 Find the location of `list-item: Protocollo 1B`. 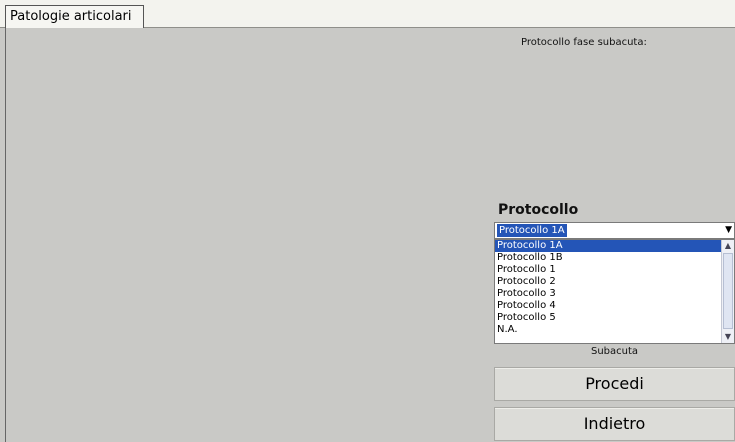

list-item: Protocollo 1B is located at coordinates (609, 258).